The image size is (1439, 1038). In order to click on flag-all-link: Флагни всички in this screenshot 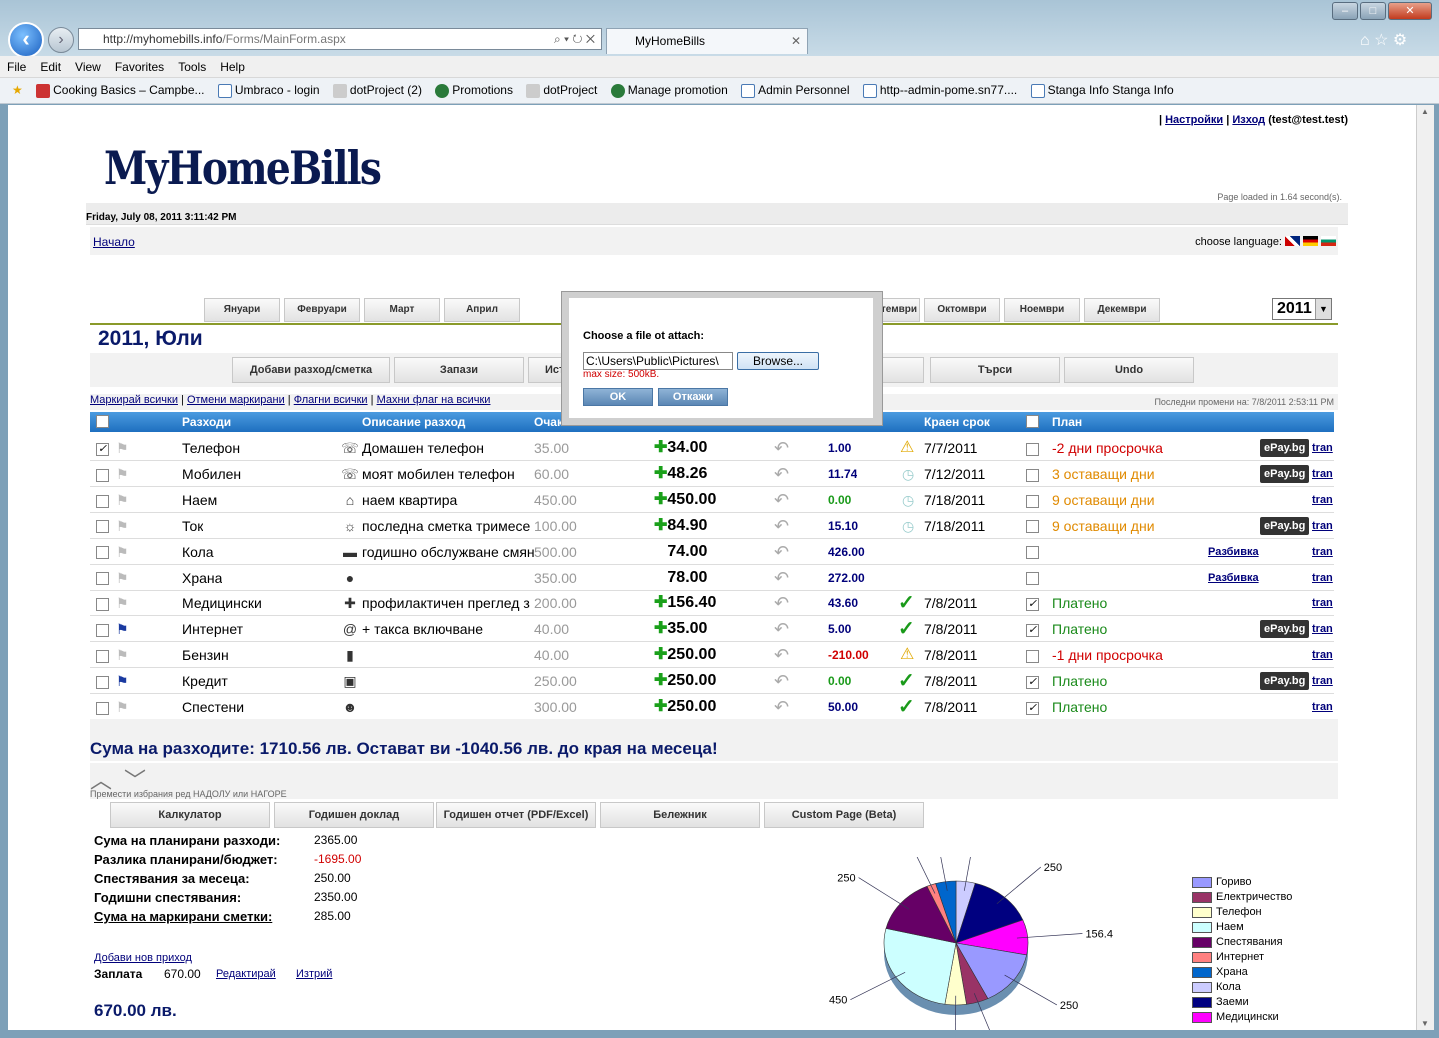, I will do `click(331, 400)`.